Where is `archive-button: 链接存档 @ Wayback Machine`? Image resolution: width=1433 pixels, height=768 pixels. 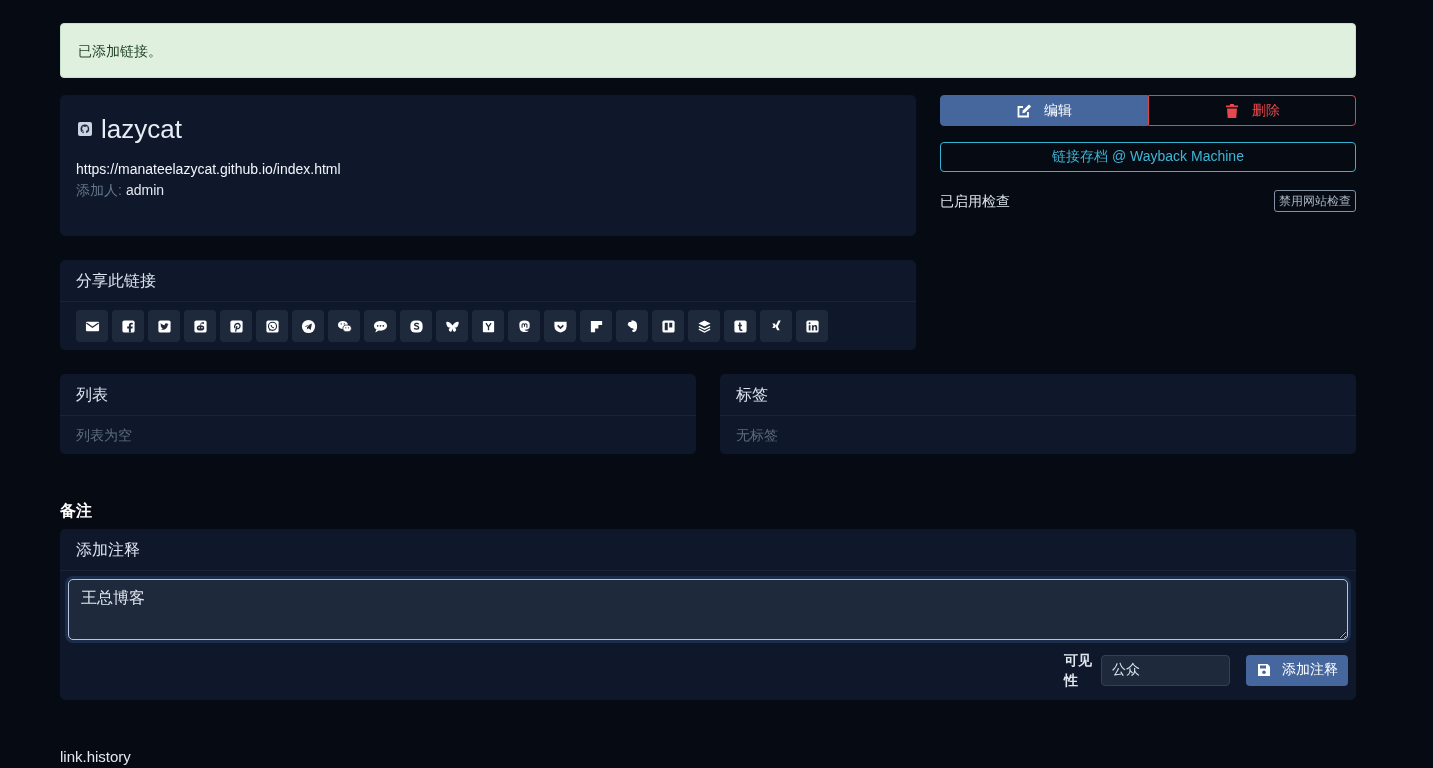
archive-button: 链接存档 @ Wayback Machine is located at coordinates (1148, 157).